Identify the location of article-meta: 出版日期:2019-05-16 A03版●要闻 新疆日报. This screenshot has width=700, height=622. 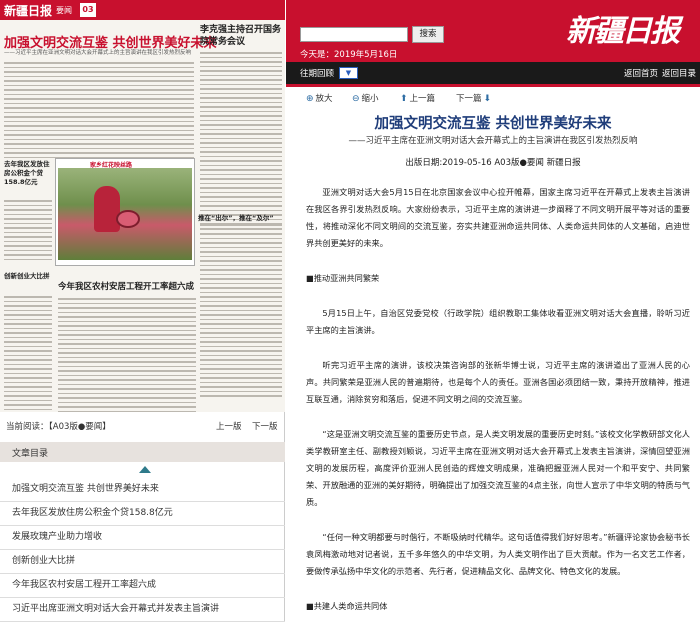
(493, 163).